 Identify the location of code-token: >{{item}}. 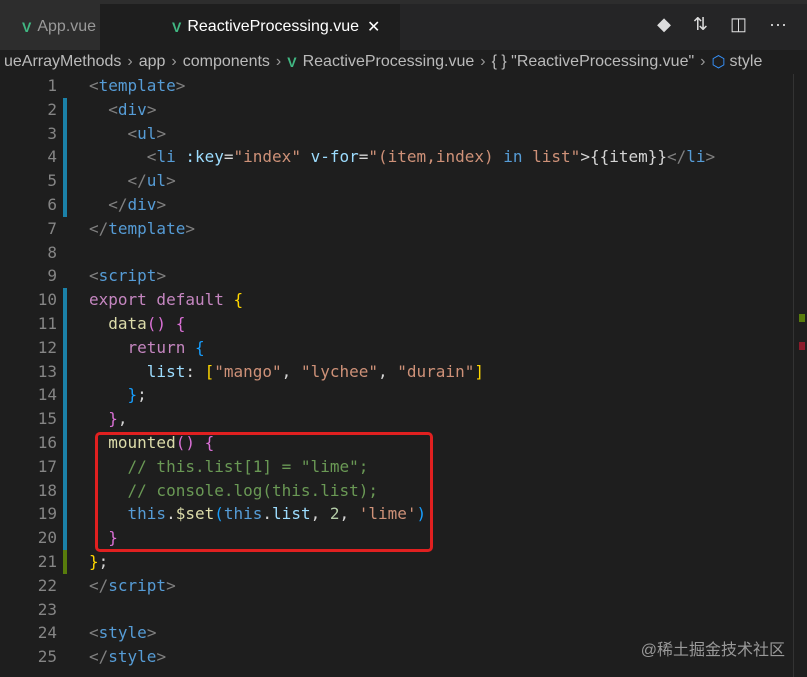
(624, 157).